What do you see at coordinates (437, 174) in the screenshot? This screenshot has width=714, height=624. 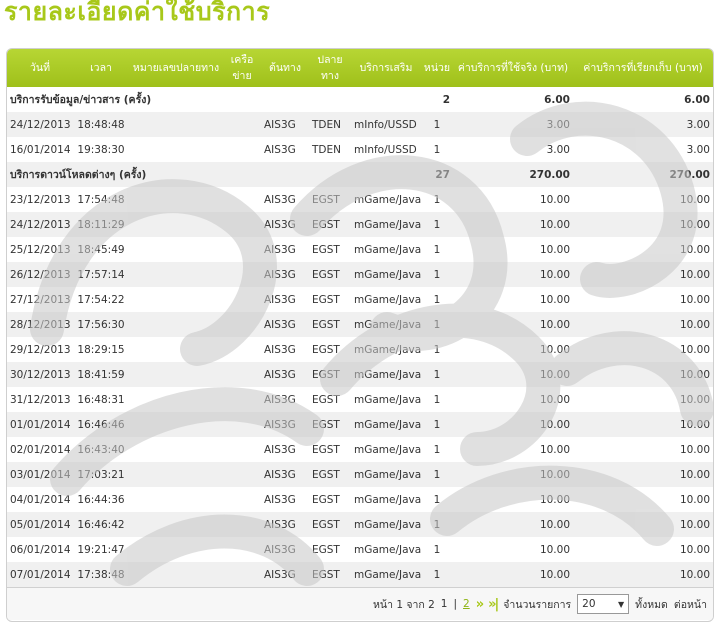 I see `group-units: 27` at bounding box center [437, 174].